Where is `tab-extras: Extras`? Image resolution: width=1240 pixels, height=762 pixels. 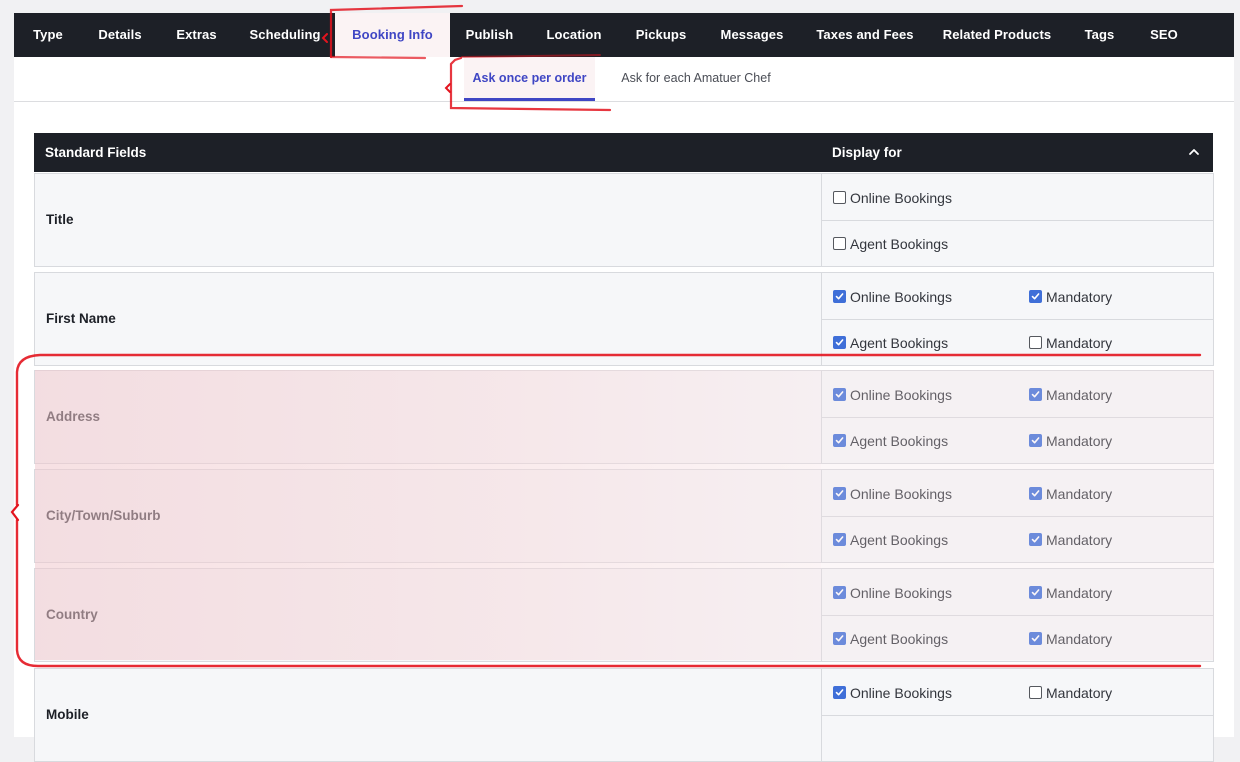
tab-extras: Extras is located at coordinates (196, 35).